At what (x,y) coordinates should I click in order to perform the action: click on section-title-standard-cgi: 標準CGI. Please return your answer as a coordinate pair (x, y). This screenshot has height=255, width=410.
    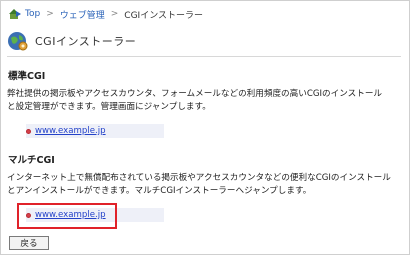
    Looking at the image, I should click on (27, 76).